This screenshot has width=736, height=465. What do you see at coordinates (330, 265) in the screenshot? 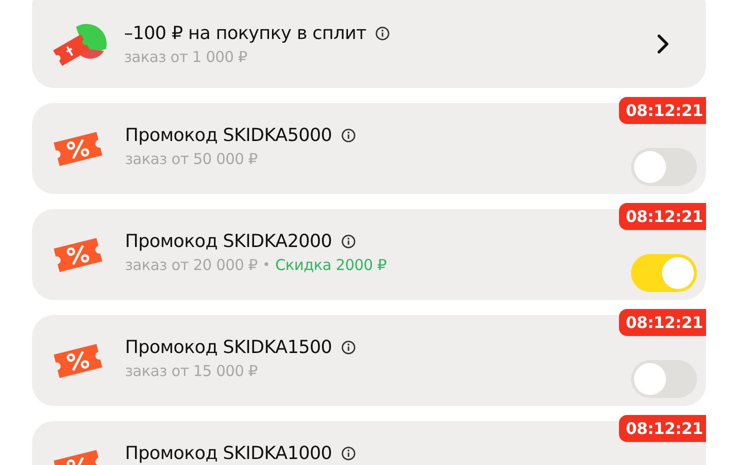
I see `discount-text: Скидка 2000 ₽` at bounding box center [330, 265].